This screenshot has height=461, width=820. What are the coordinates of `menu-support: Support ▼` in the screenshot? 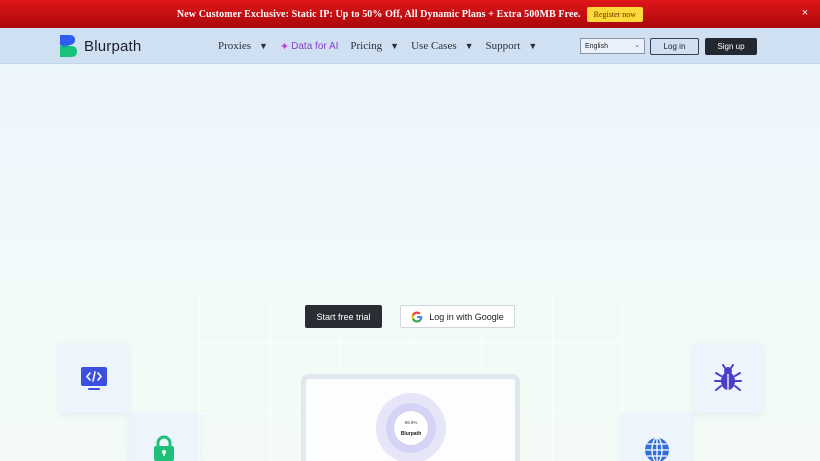 It's located at (512, 46).